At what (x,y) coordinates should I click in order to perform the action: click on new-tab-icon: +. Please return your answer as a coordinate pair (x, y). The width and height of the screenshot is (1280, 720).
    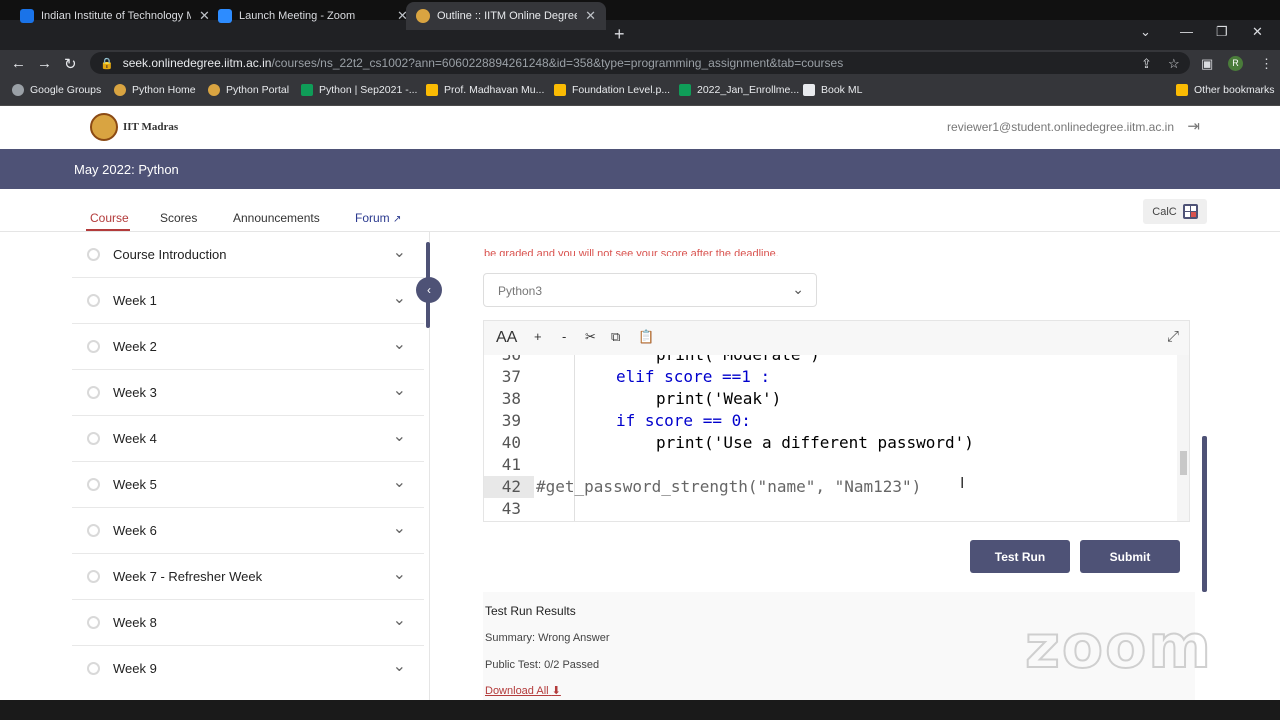
    Looking at the image, I should click on (619, 34).